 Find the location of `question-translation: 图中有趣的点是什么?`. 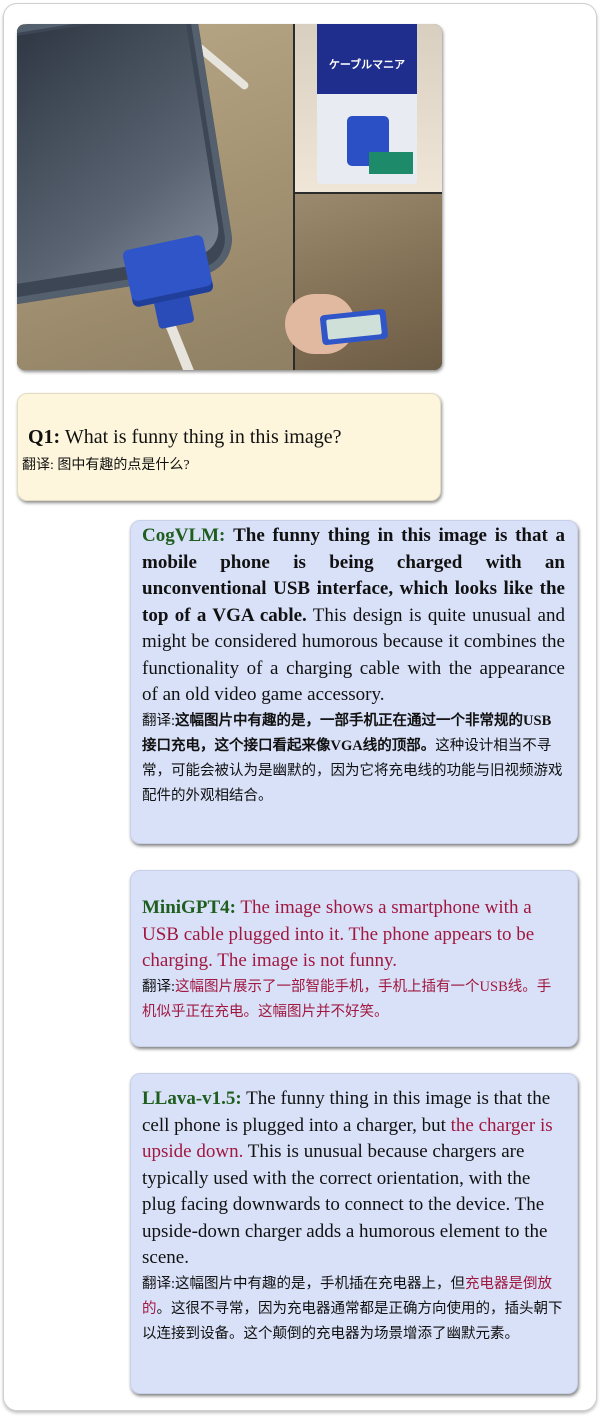

question-translation: 图中有趣的点是什么? is located at coordinates (123, 465).